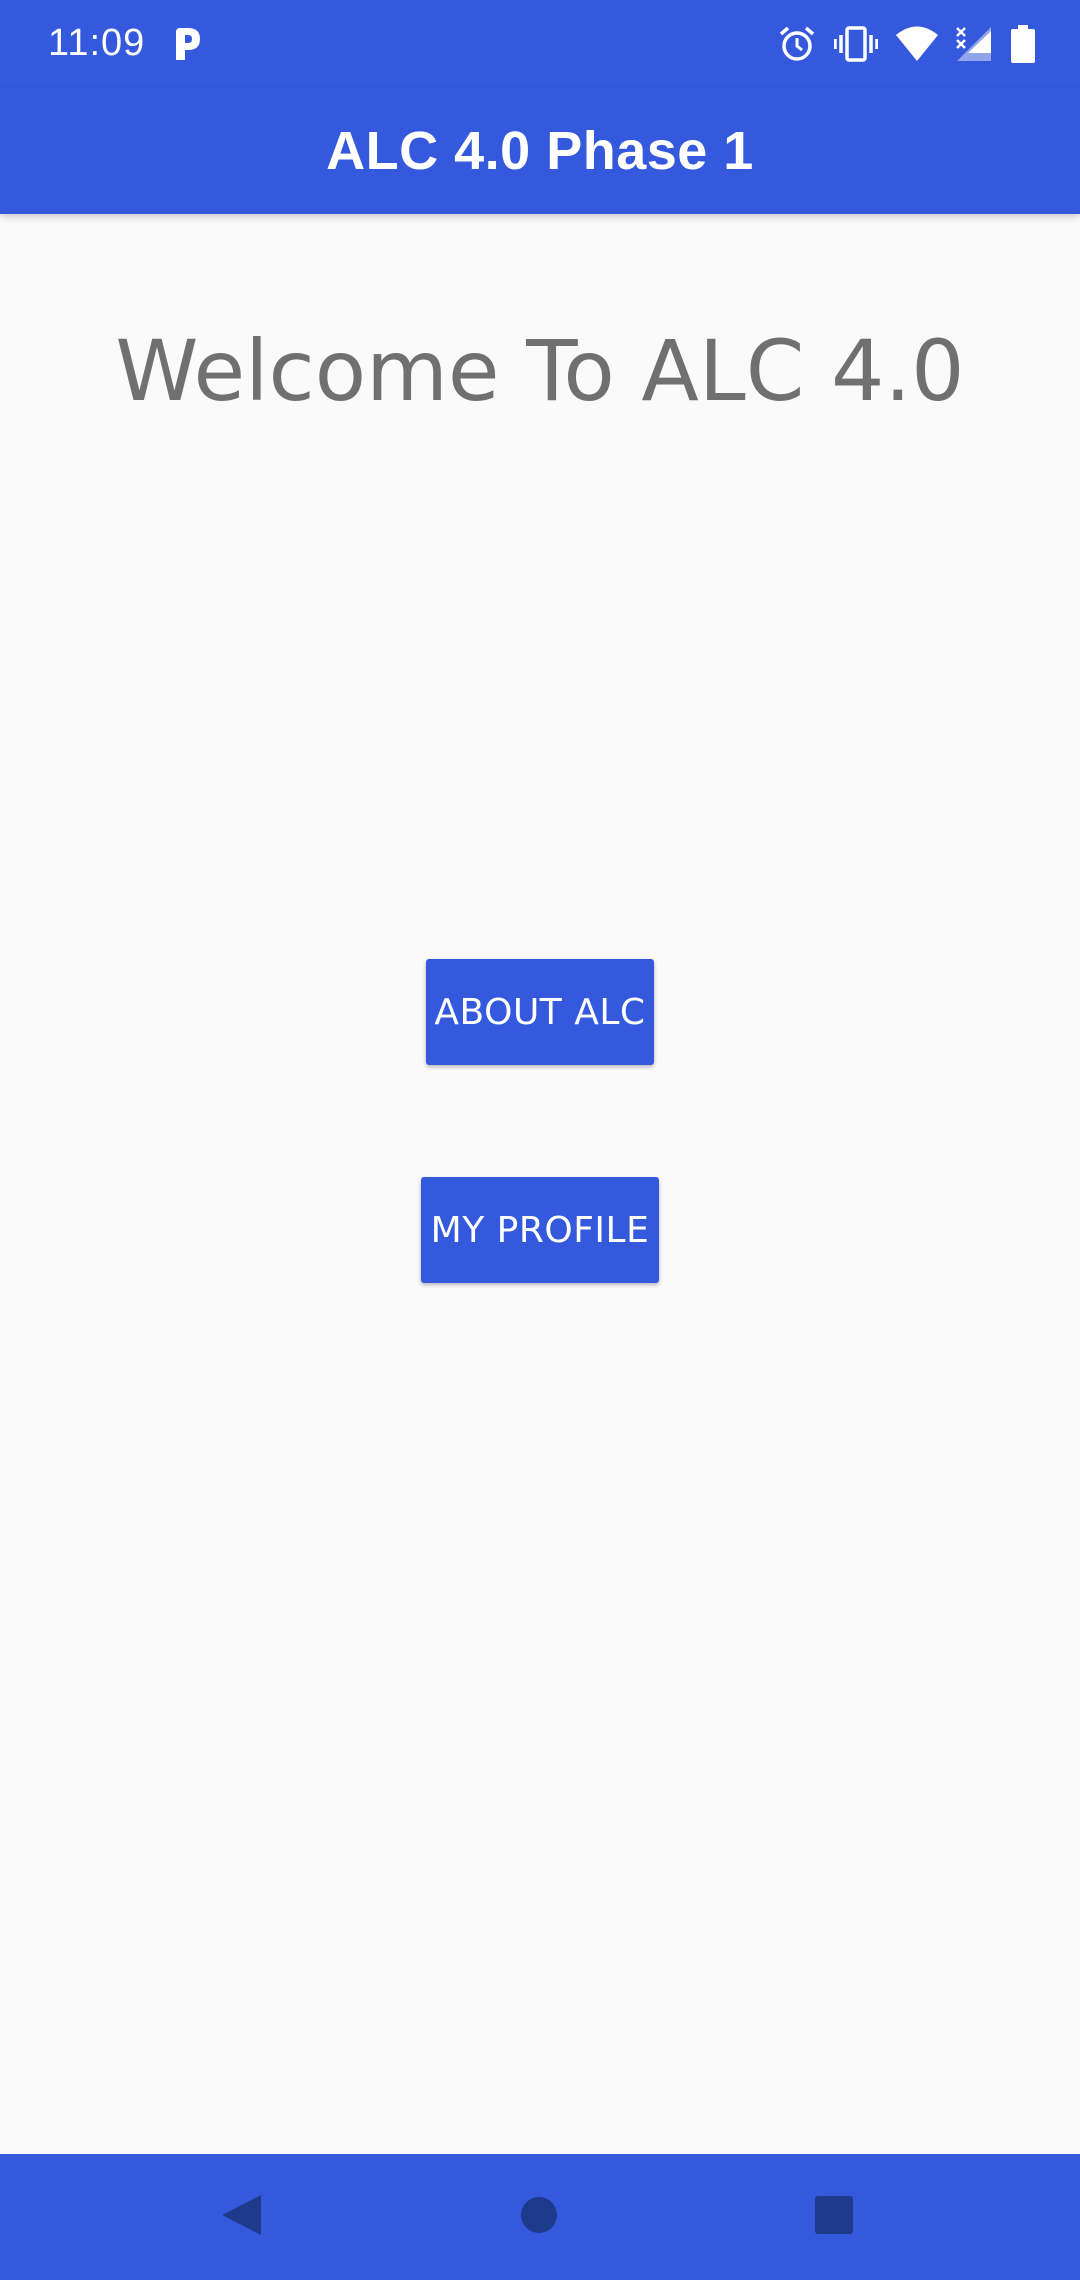 Image resolution: width=1080 pixels, height=2280 pixels. I want to click on welcome-heading: Welcome To ALC 4.0, so click(540, 371).